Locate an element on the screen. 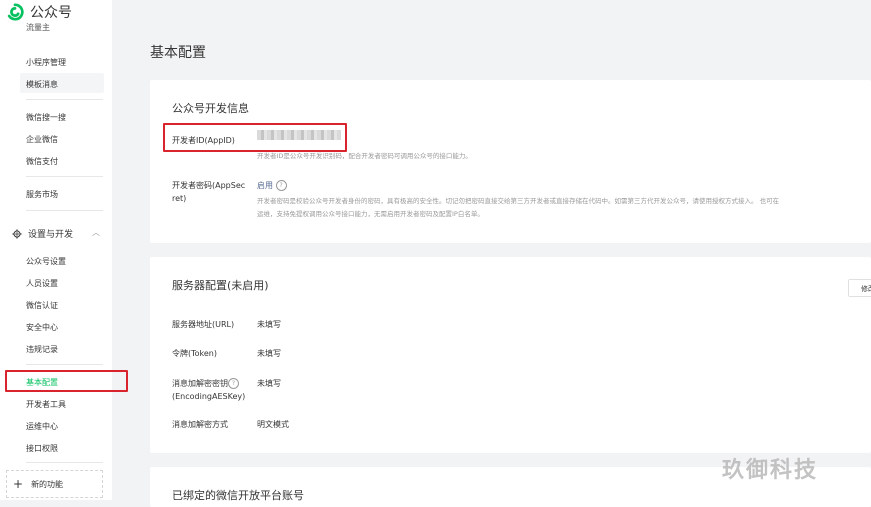  secret-label: 开发者密码(AppSec ret) is located at coordinates (209, 192).